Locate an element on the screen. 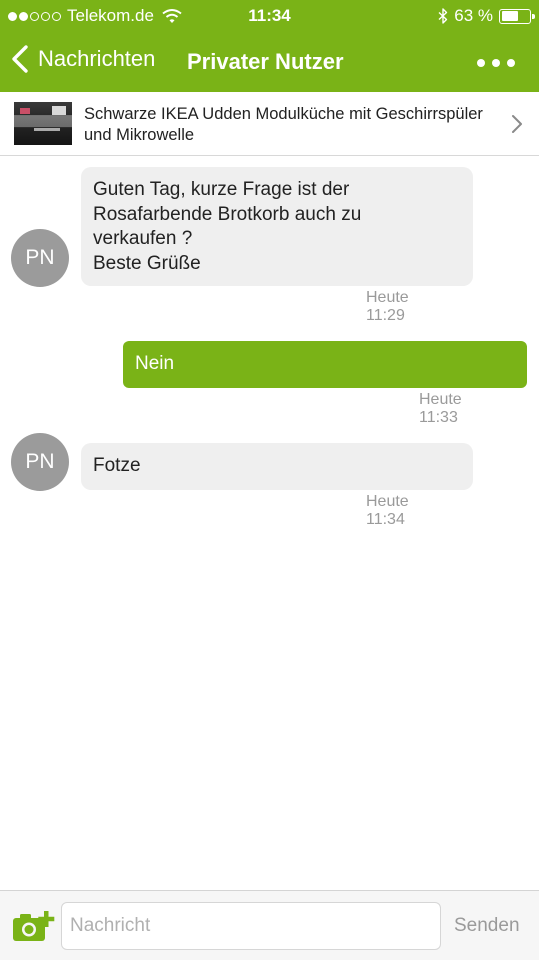 This screenshot has width=539, height=960. camera-add-icon is located at coordinates (34, 926).